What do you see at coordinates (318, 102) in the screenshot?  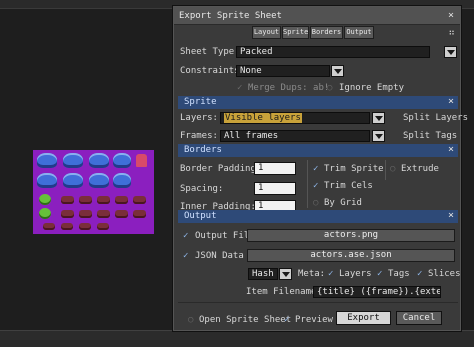 I see `sprite-section-header: Sprite ×` at bounding box center [318, 102].